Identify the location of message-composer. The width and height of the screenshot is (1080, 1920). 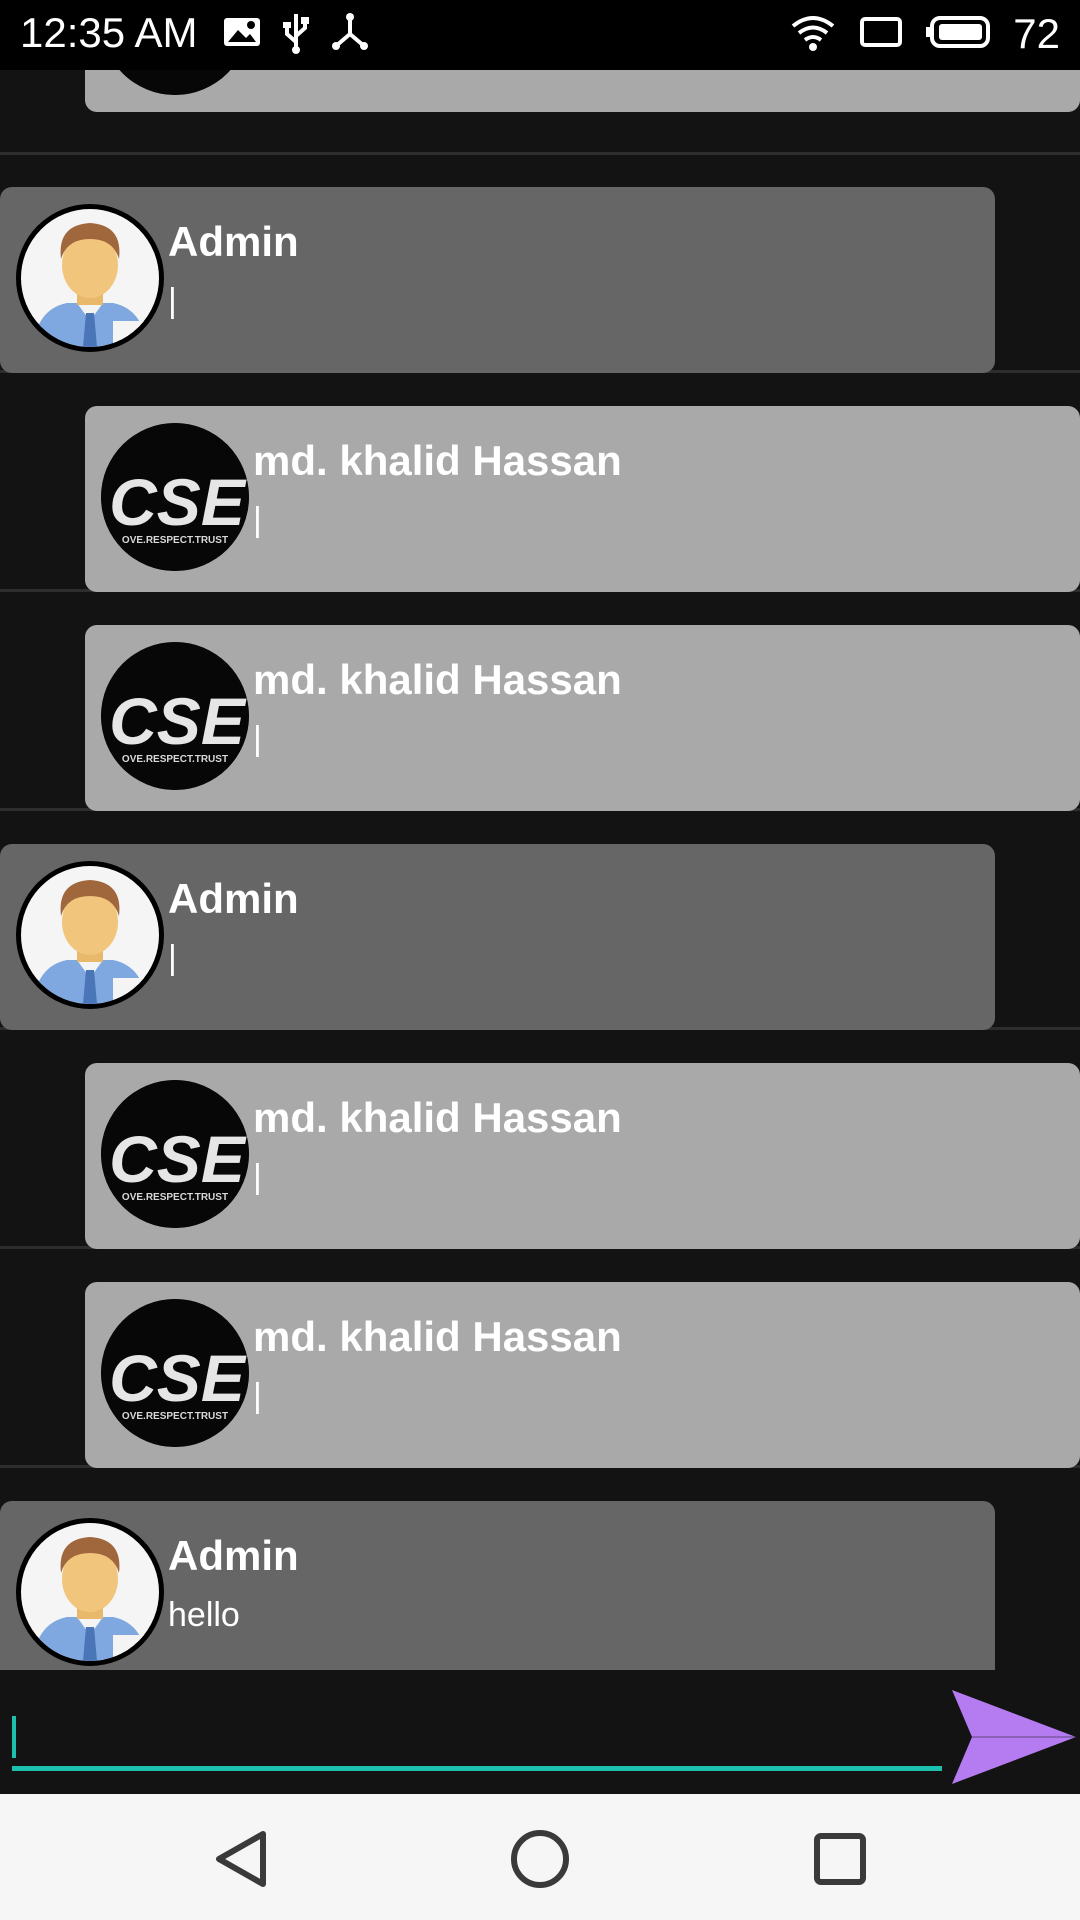
(540, 1732).